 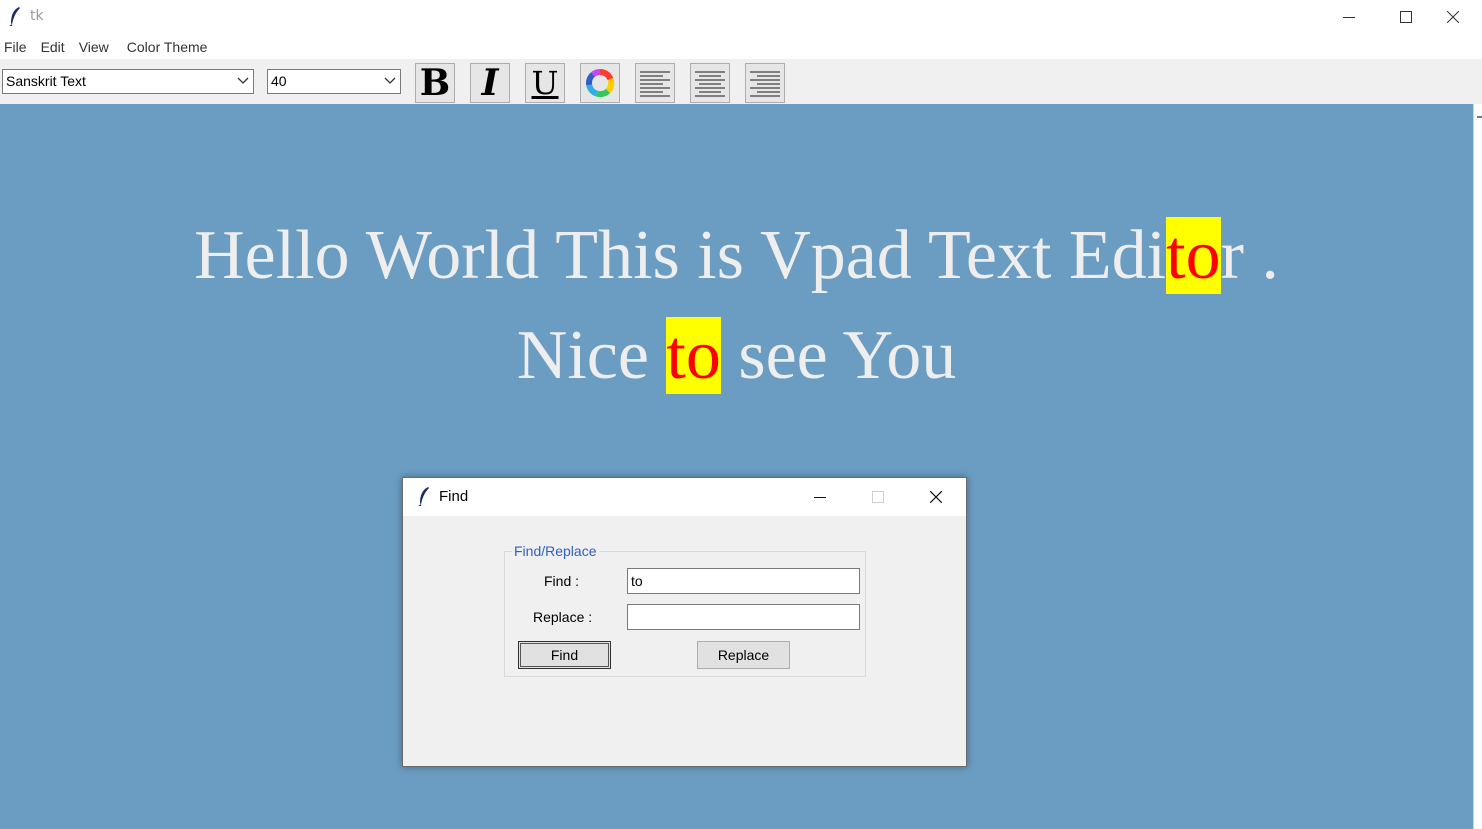 I want to click on window-titlebar: tk, so click(x=741, y=17).